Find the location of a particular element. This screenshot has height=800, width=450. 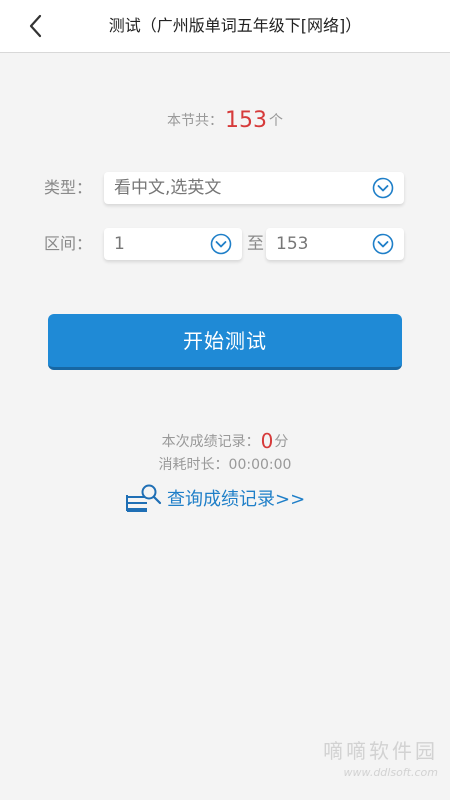

score-record: 本次成绩记录：0分 is located at coordinates (225, 441).